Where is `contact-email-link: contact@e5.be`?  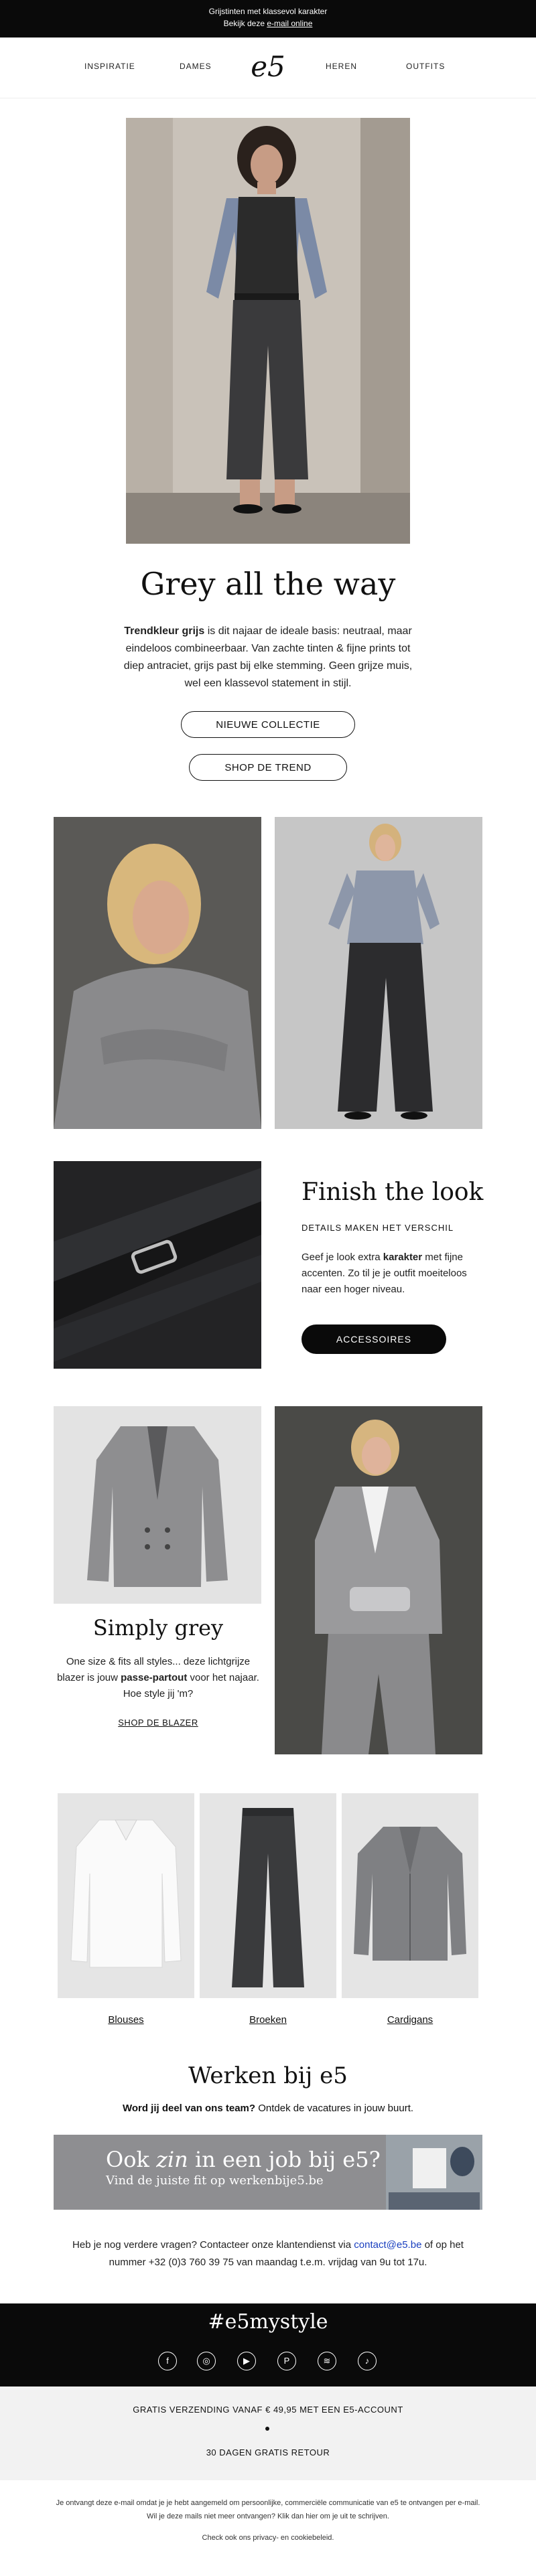
contact-email-link: contact@e5.be is located at coordinates (387, 2245).